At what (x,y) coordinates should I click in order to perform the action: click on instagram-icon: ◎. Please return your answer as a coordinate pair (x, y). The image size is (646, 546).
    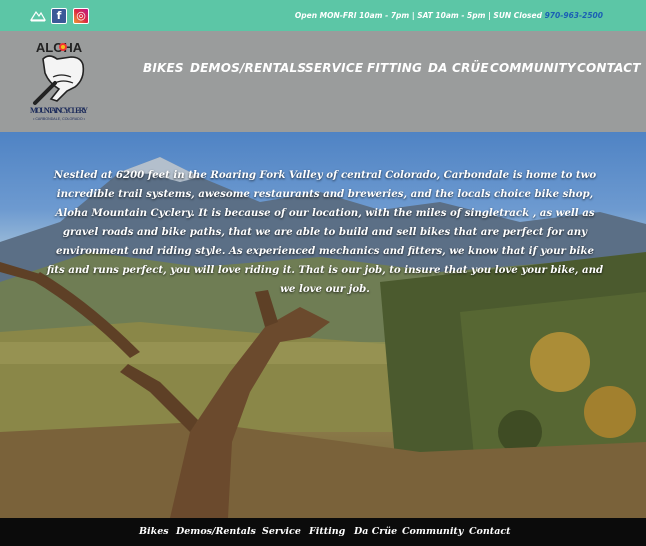
    Looking at the image, I should click on (81, 16).